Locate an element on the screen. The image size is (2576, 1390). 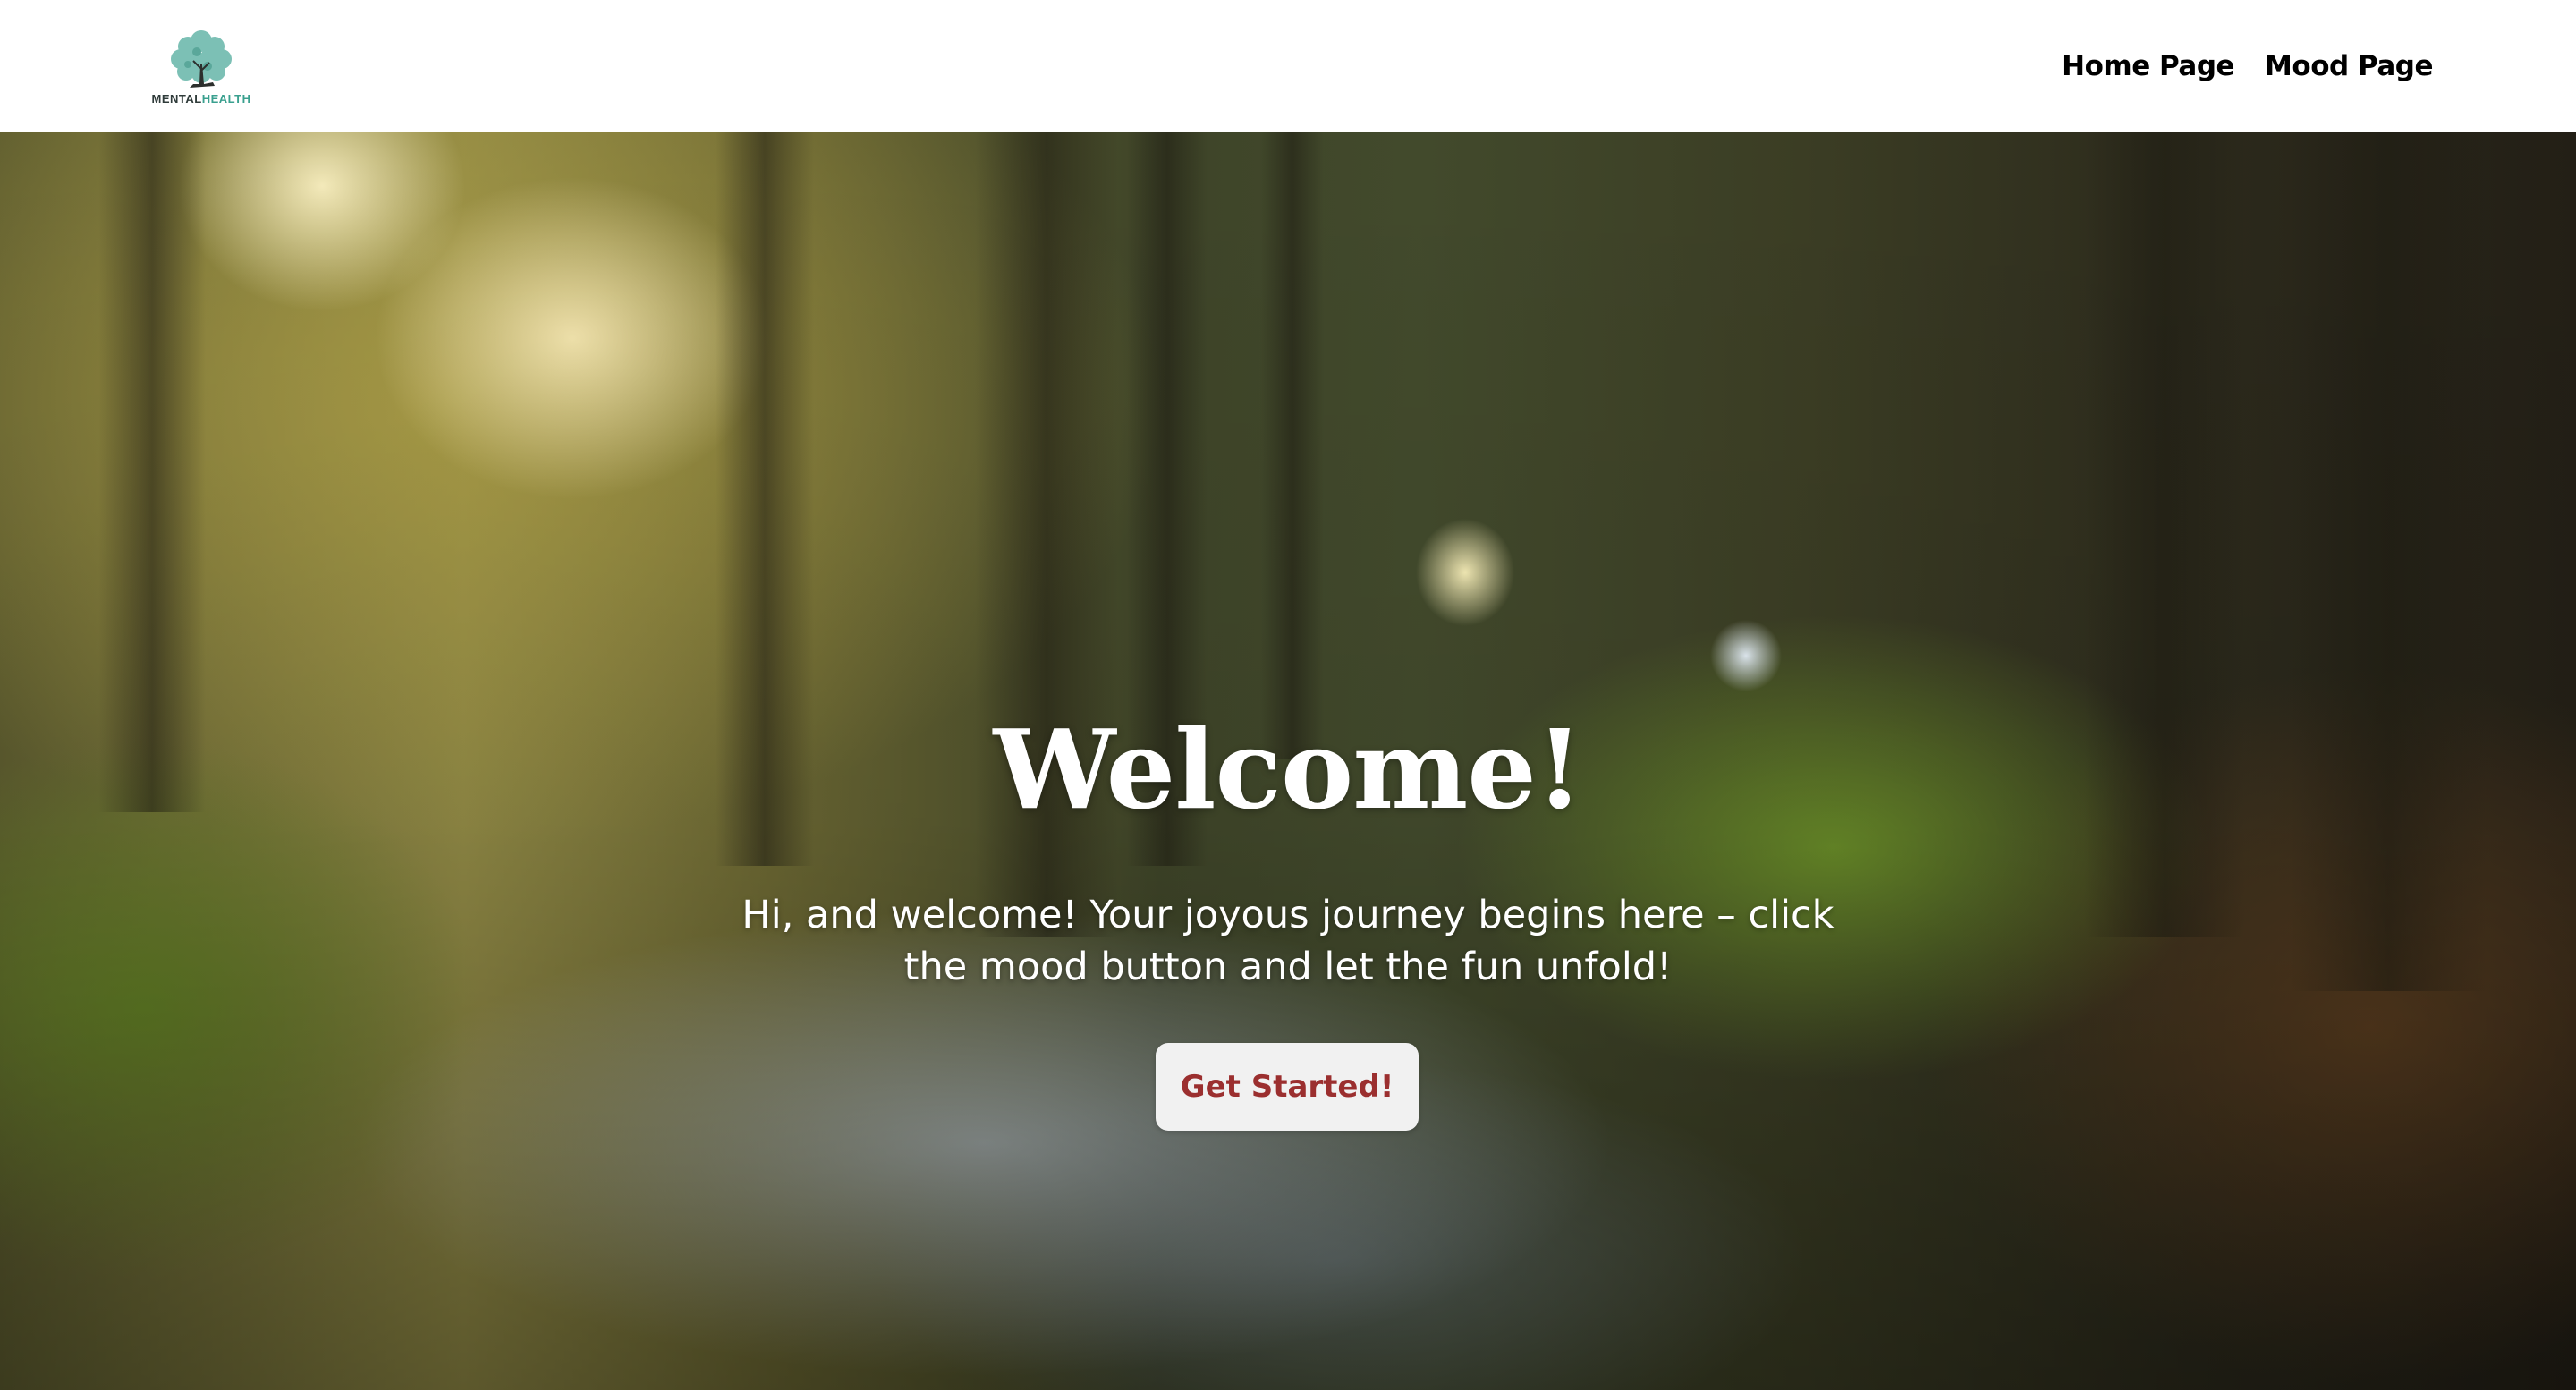
brand-word-mental: MENTAL is located at coordinates (176, 98).